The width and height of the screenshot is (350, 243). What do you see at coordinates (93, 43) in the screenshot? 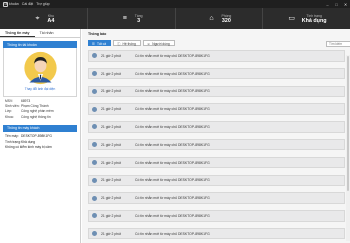
I see `list-icon: ☰` at bounding box center [93, 43].